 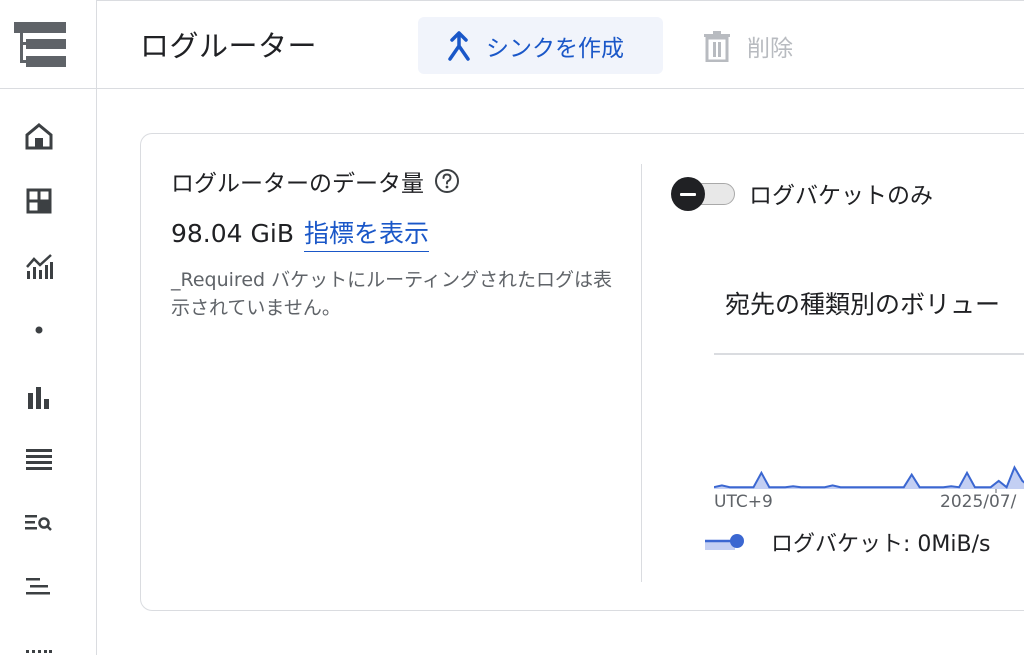 What do you see at coordinates (39, 587) in the screenshot?
I see `sort-icon` at bounding box center [39, 587].